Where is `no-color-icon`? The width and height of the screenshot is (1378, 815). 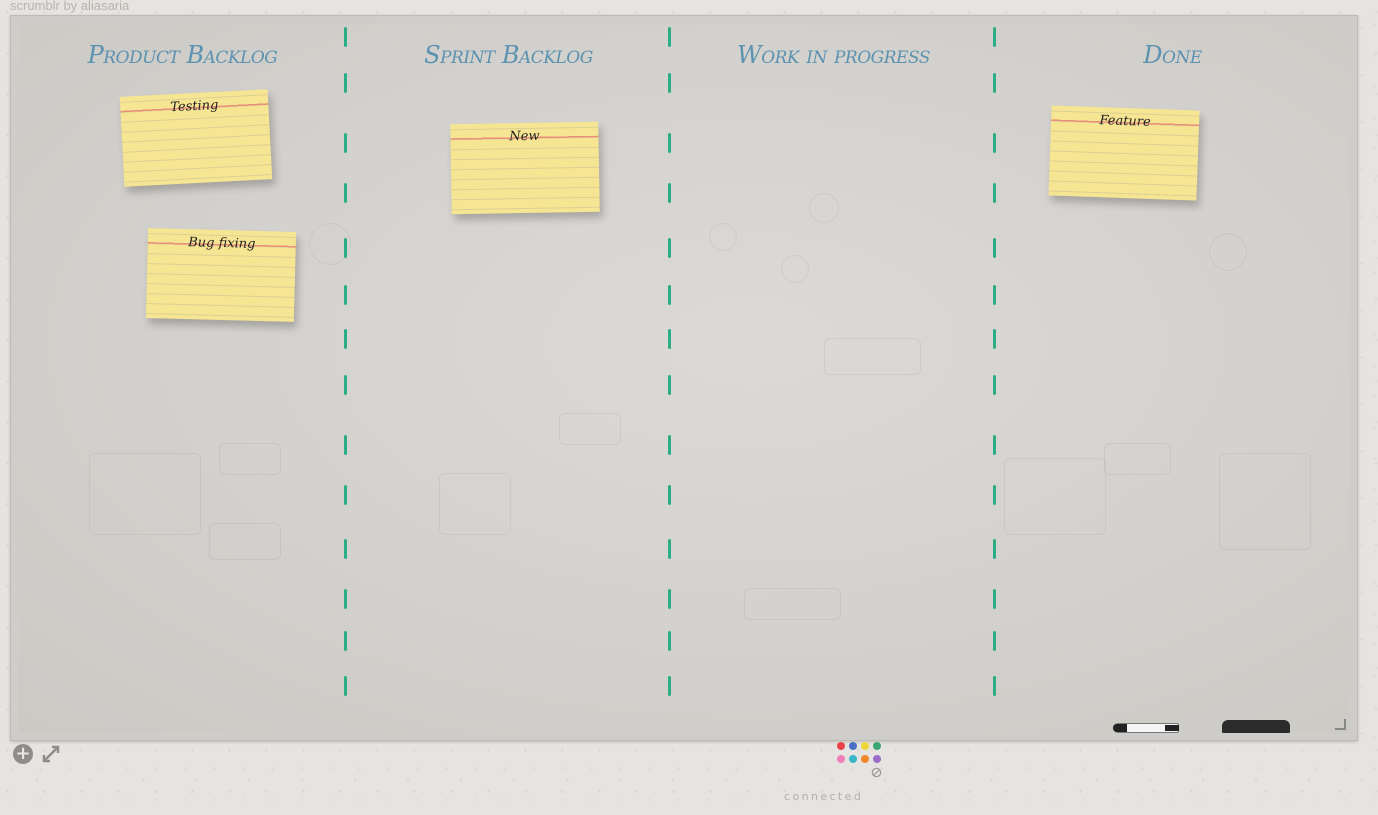 no-color-icon is located at coordinates (876, 772).